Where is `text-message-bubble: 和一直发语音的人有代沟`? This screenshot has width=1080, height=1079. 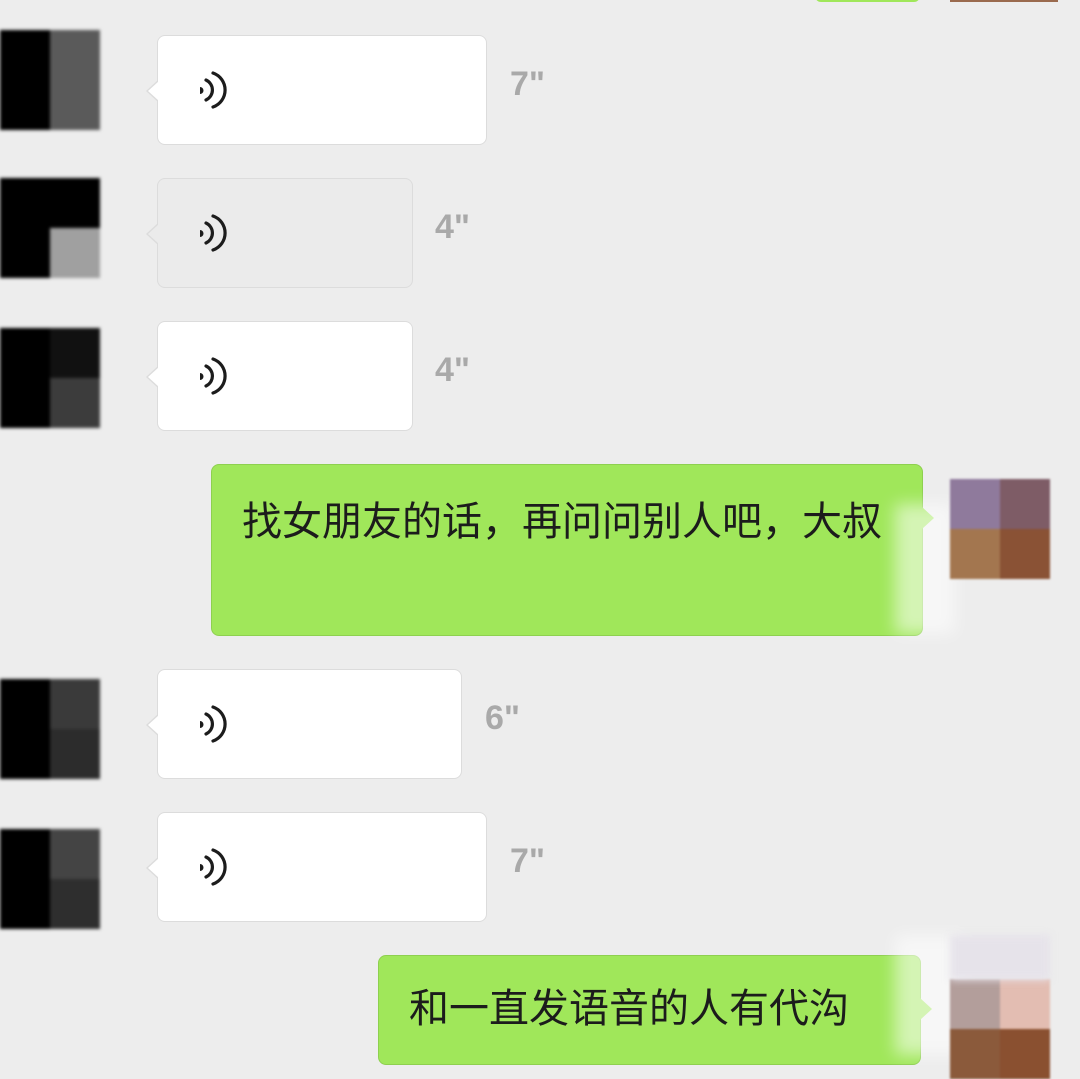 text-message-bubble: 和一直发语音的人有代沟 is located at coordinates (655, 1010).